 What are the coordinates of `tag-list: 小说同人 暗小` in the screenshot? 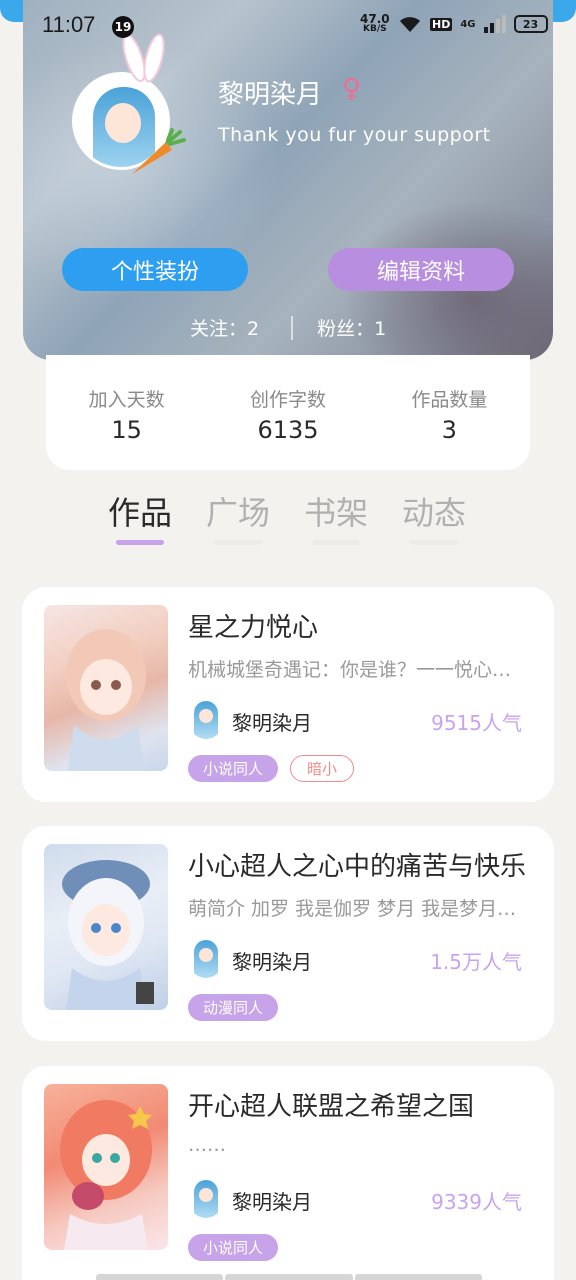 It's located at (271, 768).